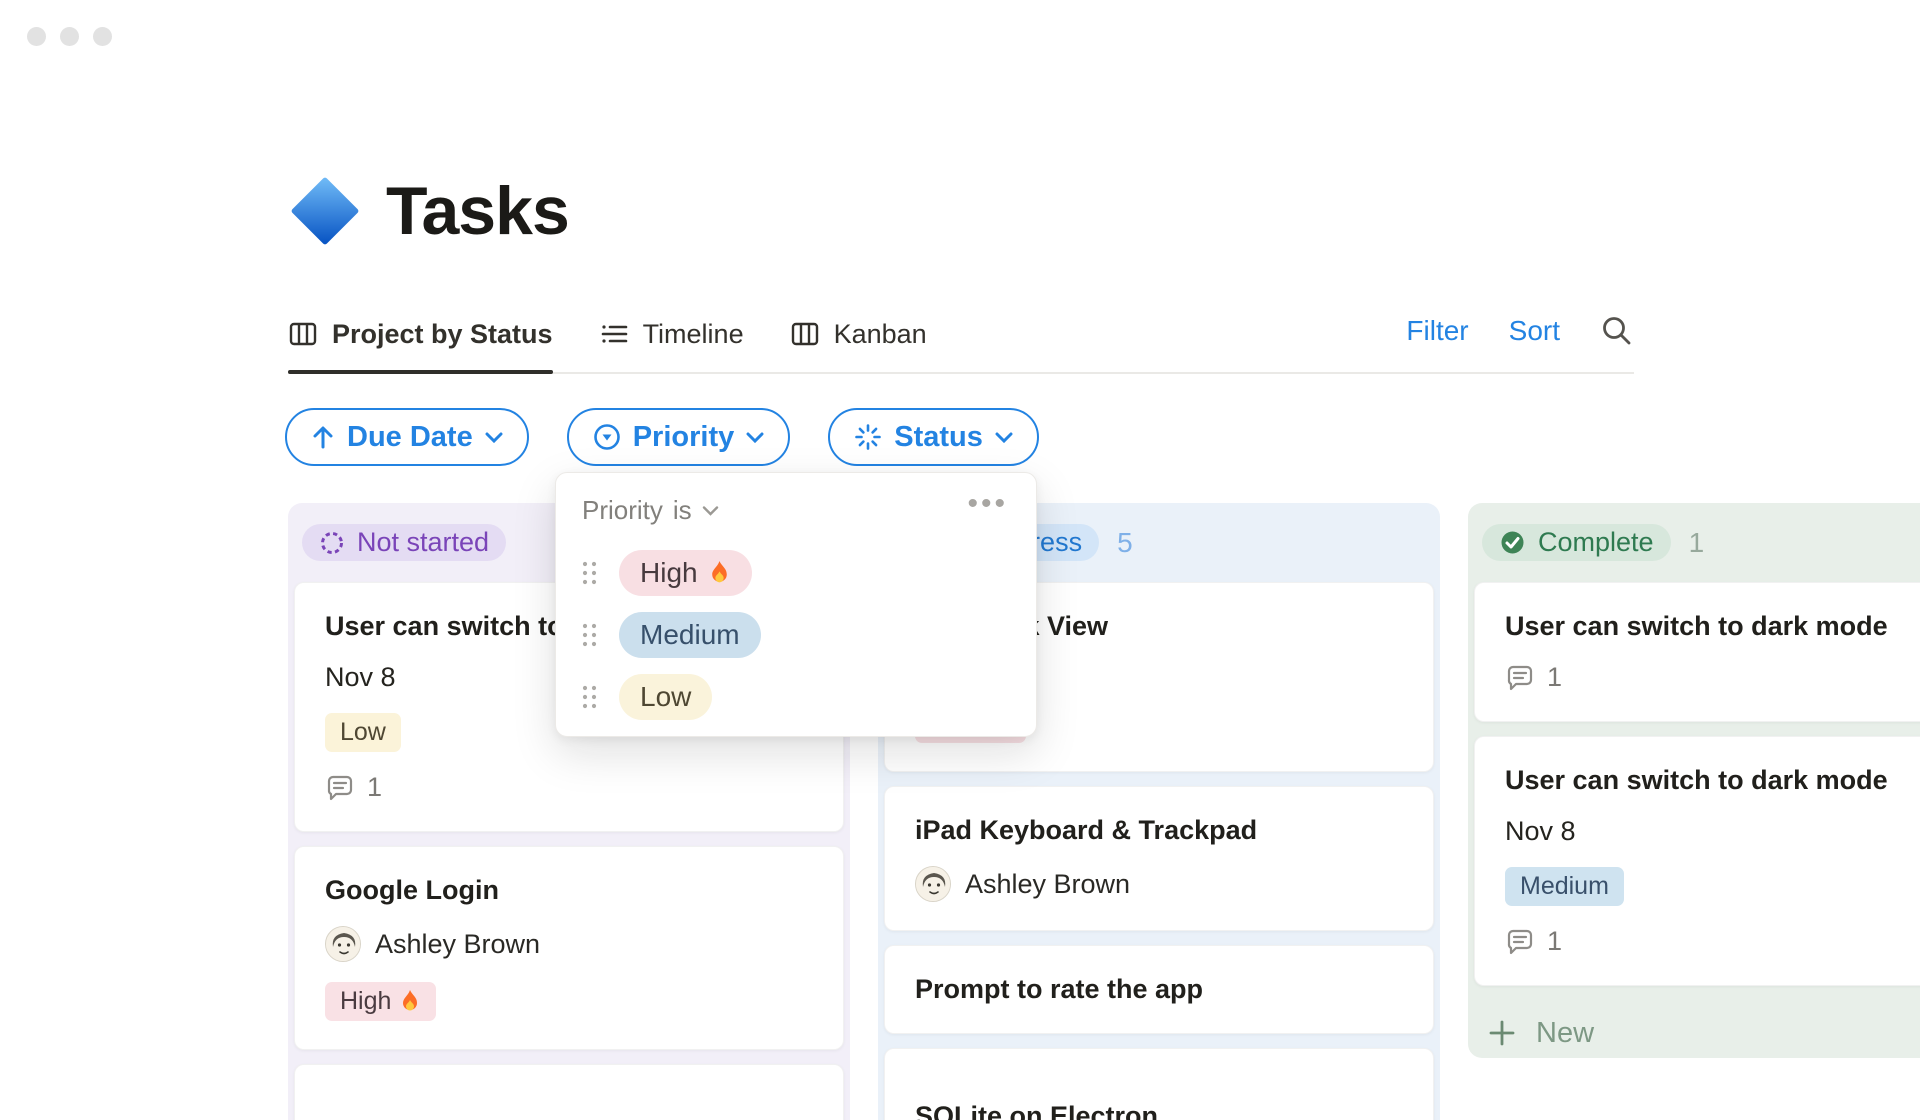  Describe the element at coordinates (363, 733) in the screenshot. I see `priority-tag-low: Low` at that location.